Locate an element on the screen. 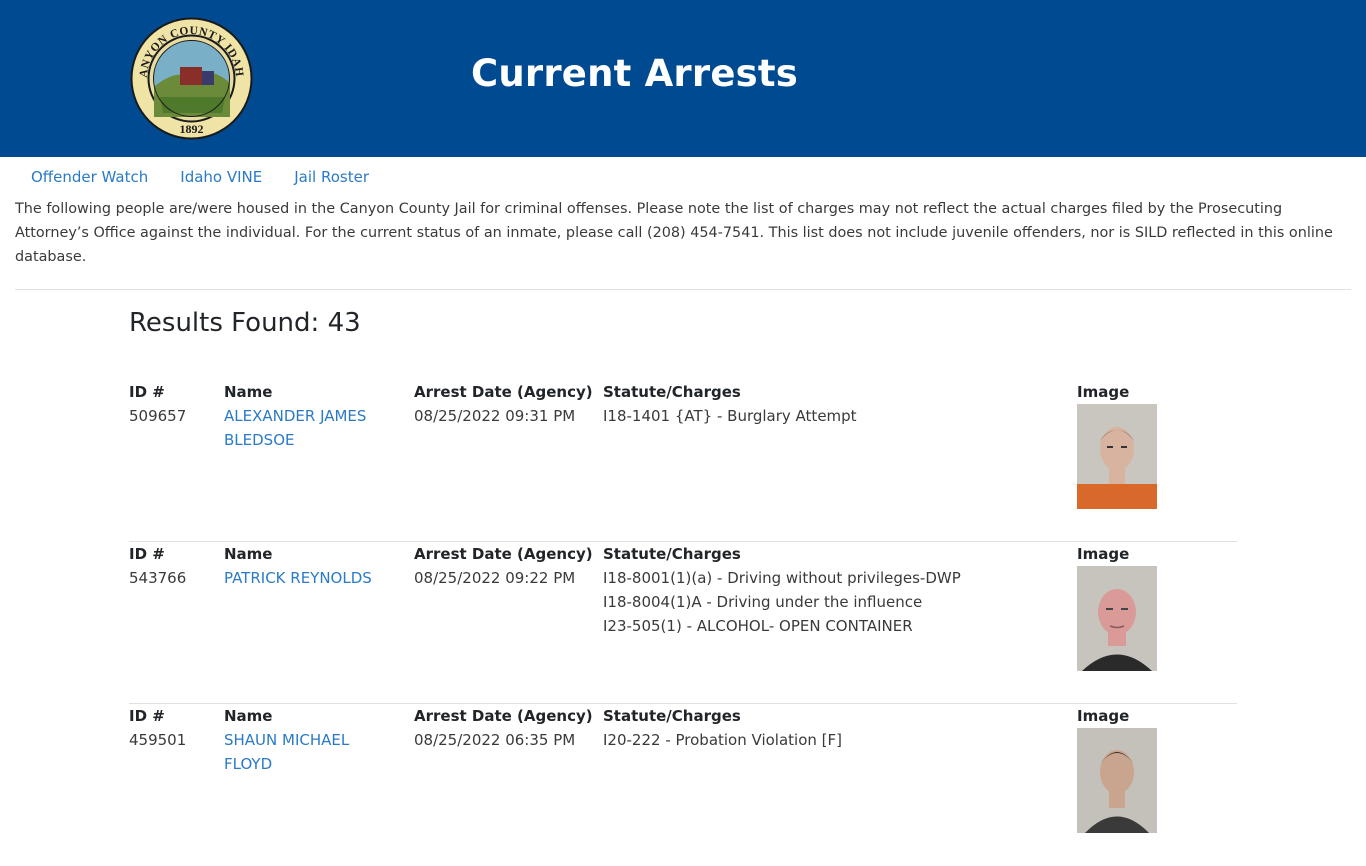 Image resolution: width=1366 pixels, height=866 pixels. results-count: Results Found: 43 is located at coordinates (245, 323).